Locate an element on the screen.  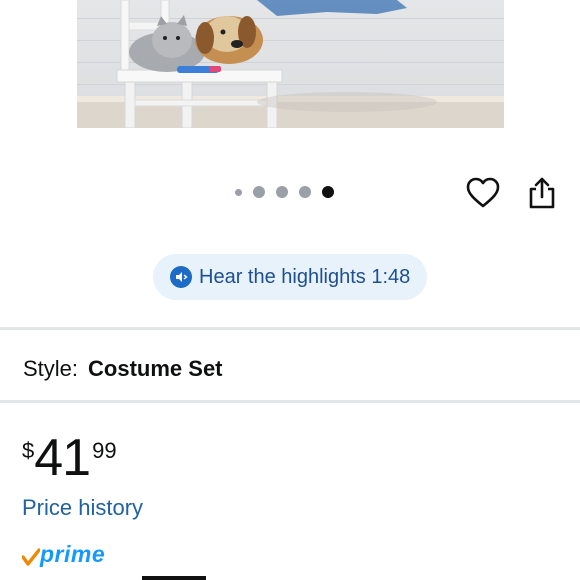
share-button is located at coordinates (542, 193).